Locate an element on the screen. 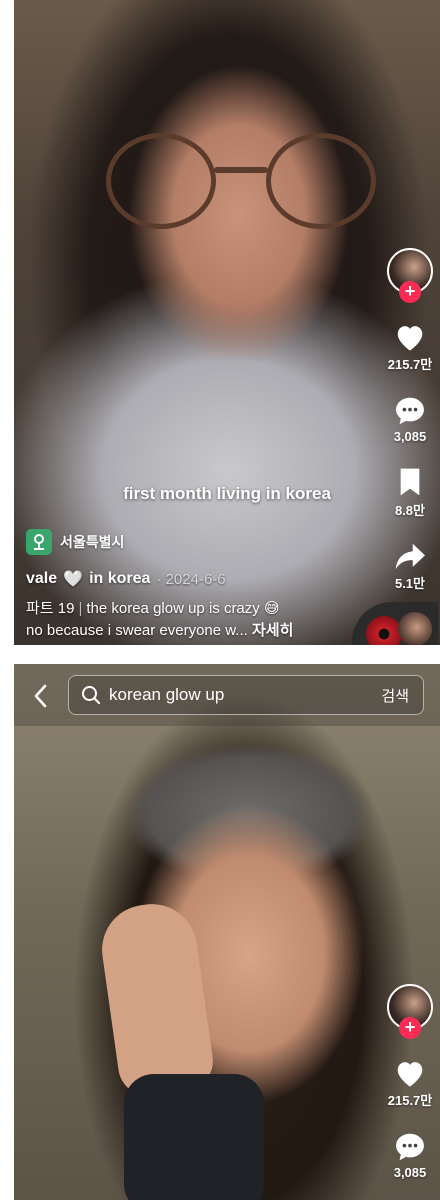 Image resolution: width=440 pixels, height=1200 pixels. creator-avatar: + is located at coordinates (410, 275).